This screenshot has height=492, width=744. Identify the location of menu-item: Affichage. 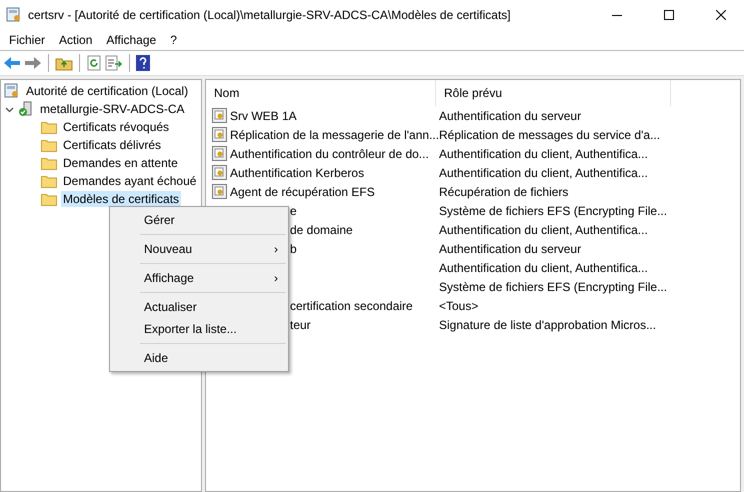
(131, 40).